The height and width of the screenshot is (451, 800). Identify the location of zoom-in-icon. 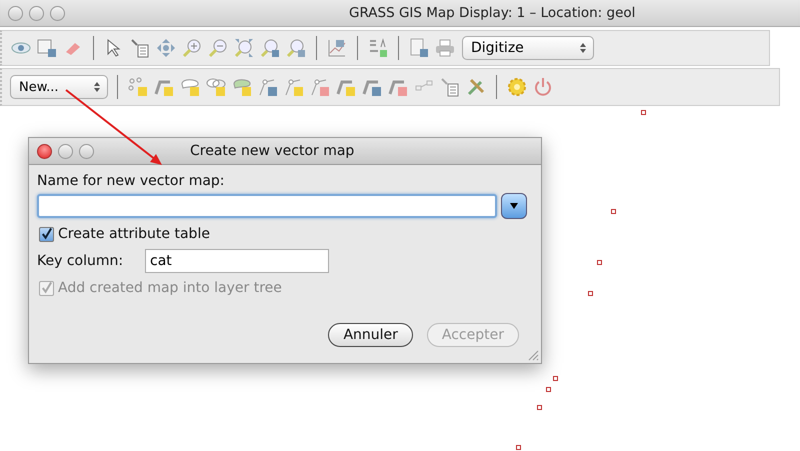
(192, 48).